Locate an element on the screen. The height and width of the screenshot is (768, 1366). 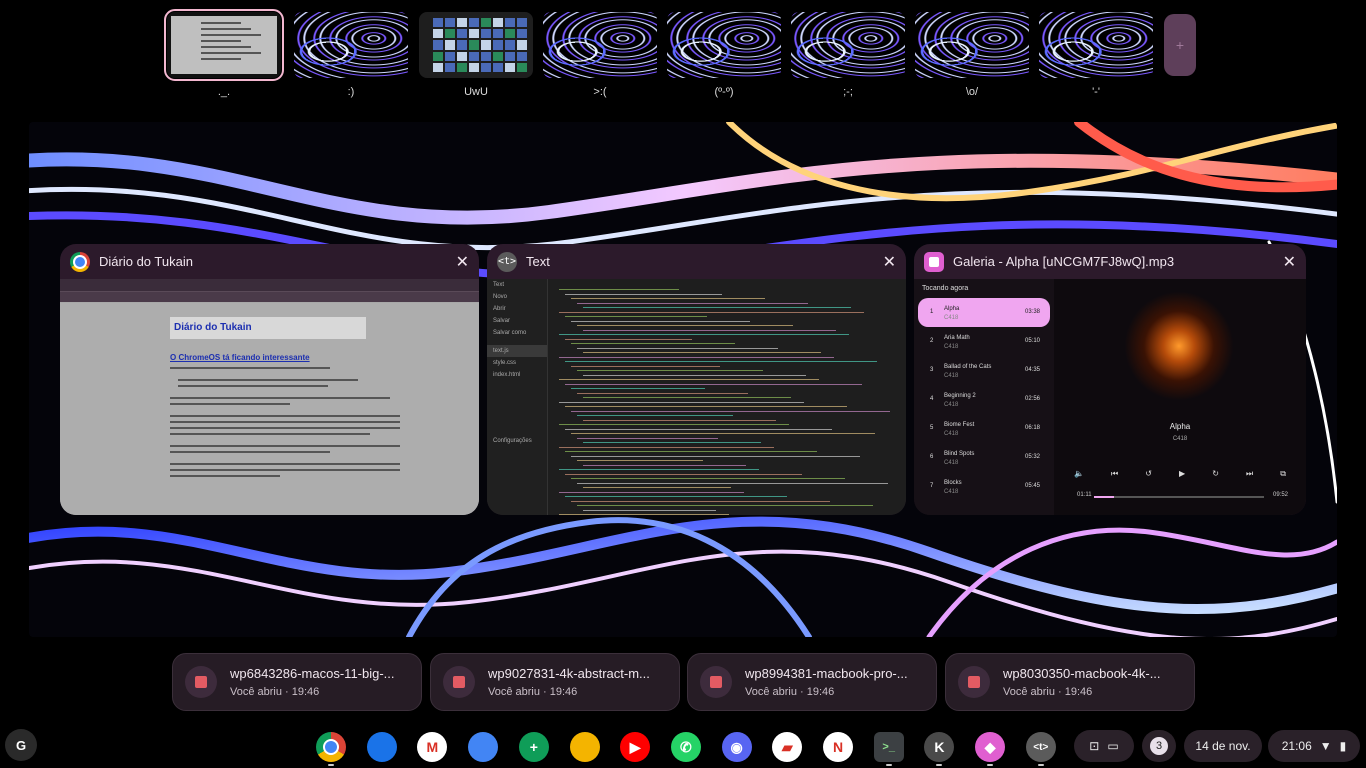
text-sidebar-item: Abrir is located at coordinates (517, 309).